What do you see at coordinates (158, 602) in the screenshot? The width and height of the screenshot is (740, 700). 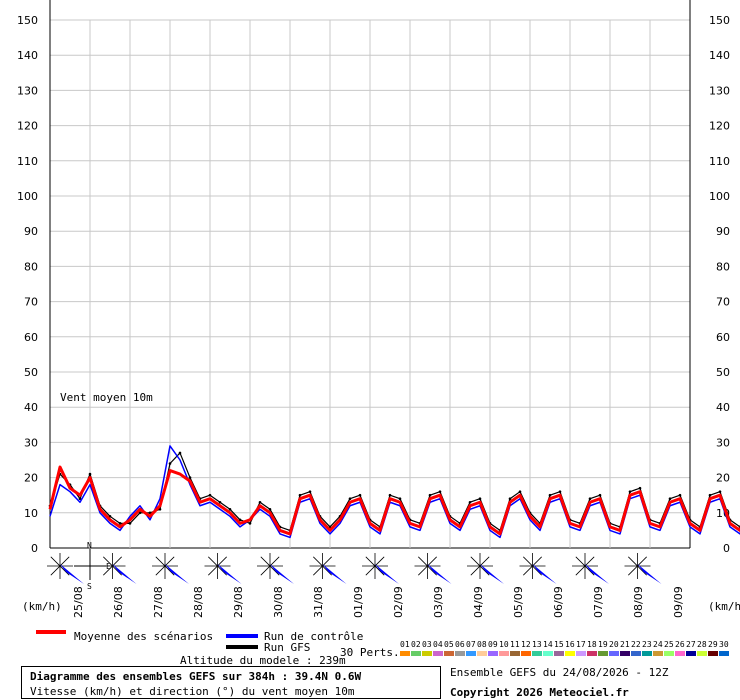 I see `x-tick-date: 27/08` at bounding box center [158, 602].